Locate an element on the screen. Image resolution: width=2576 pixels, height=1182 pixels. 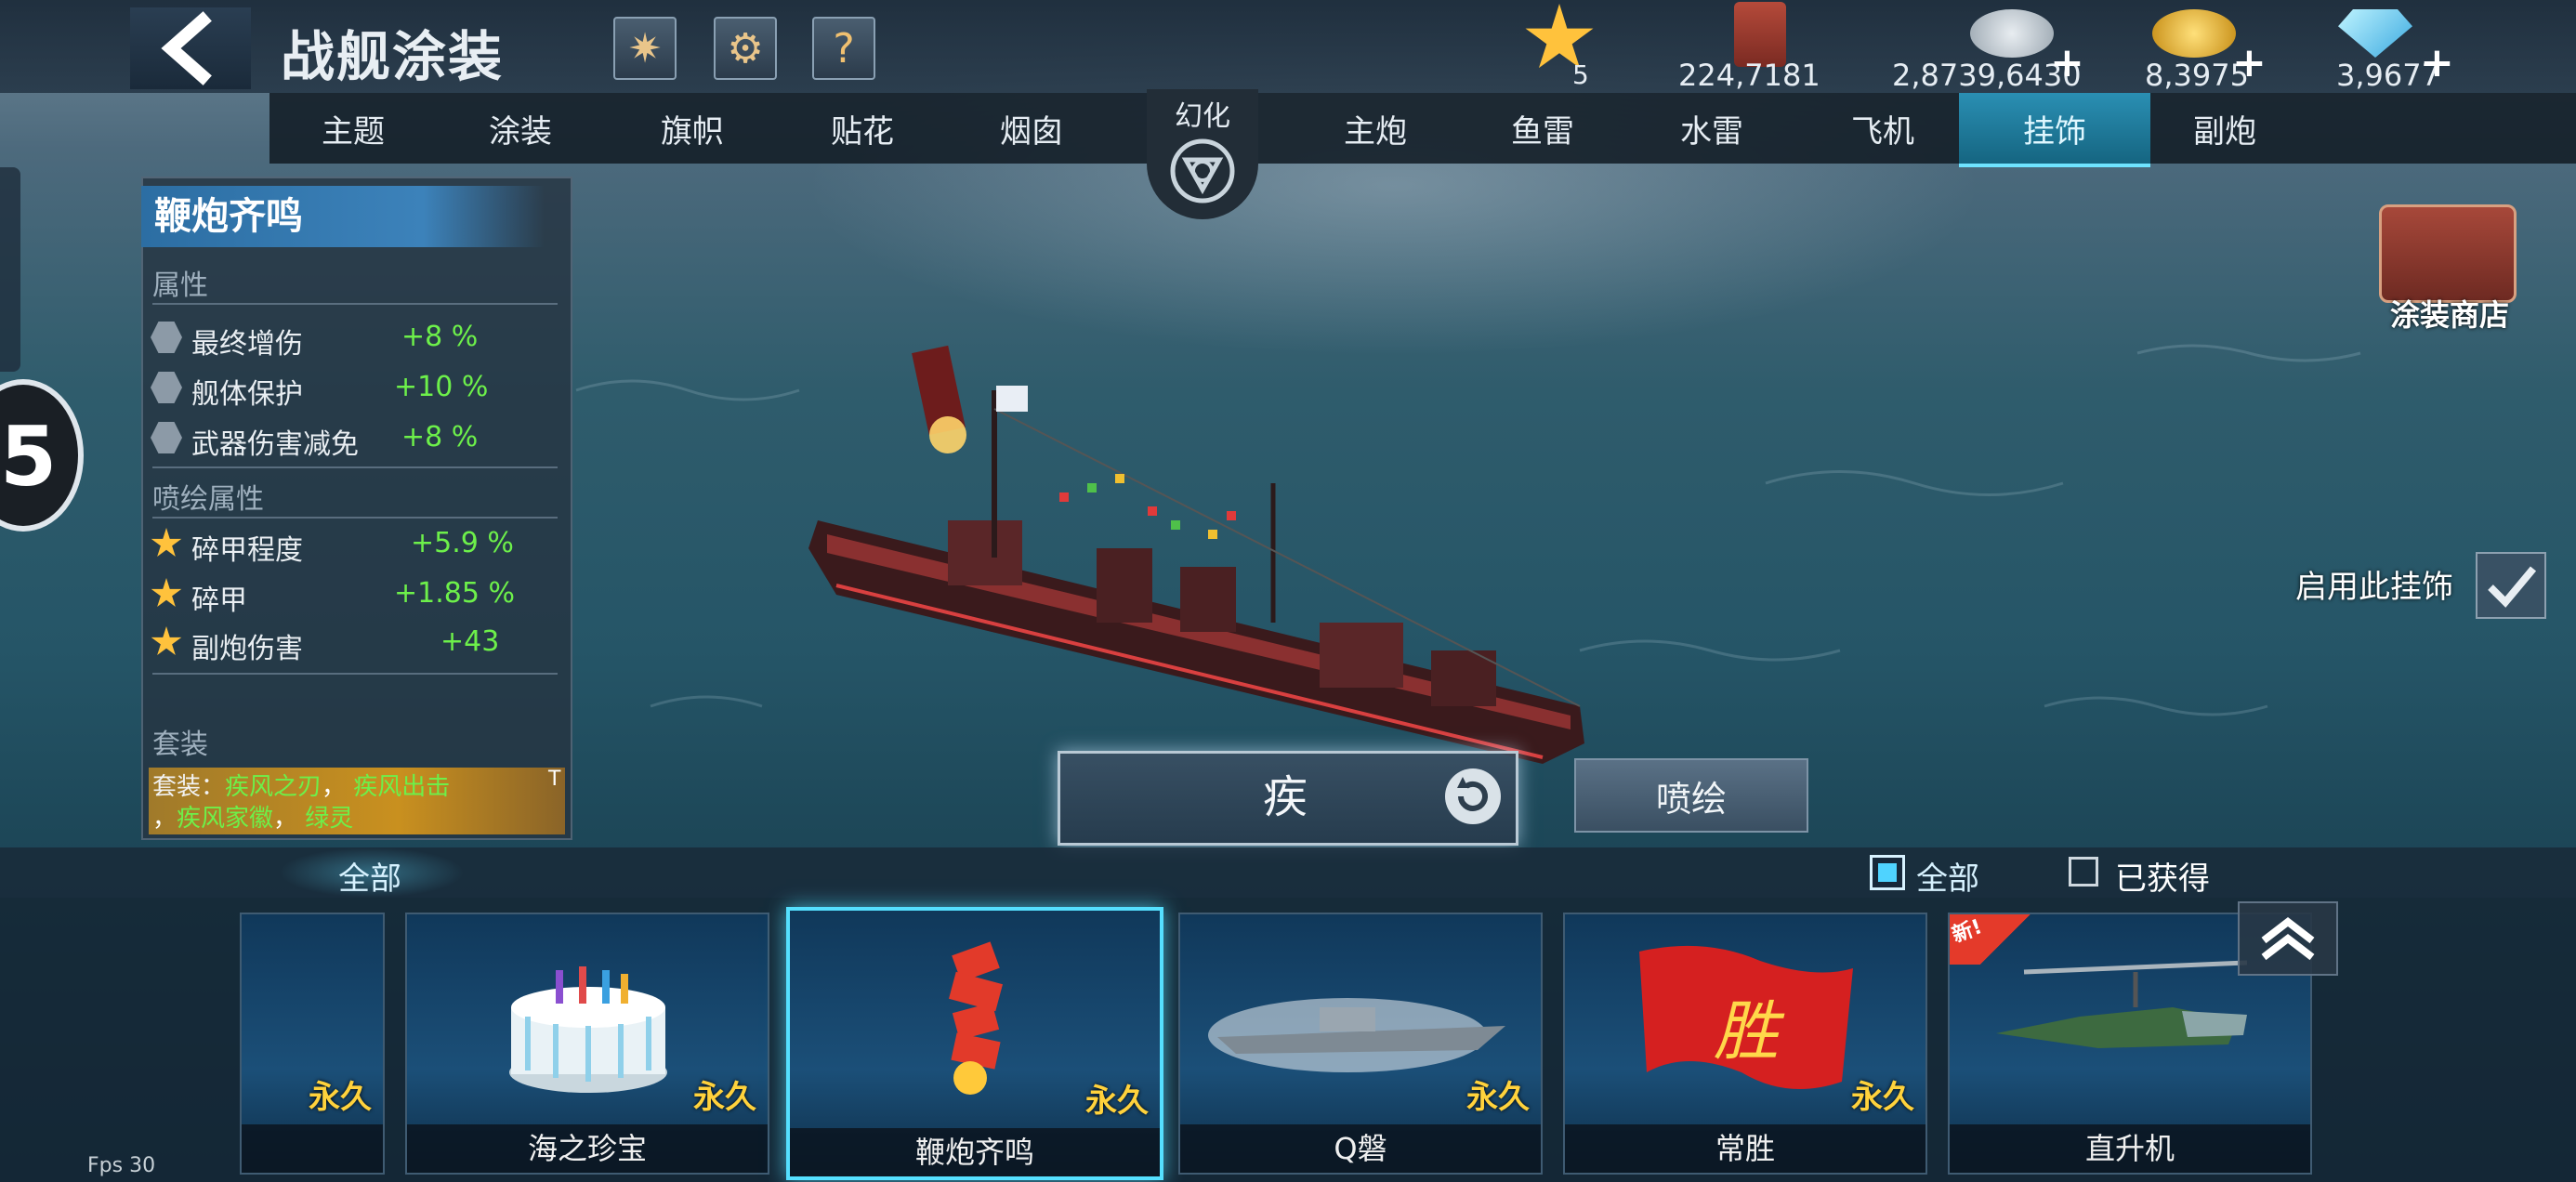
tab-mine: 水雷 is located at coordinates (1712, 128).